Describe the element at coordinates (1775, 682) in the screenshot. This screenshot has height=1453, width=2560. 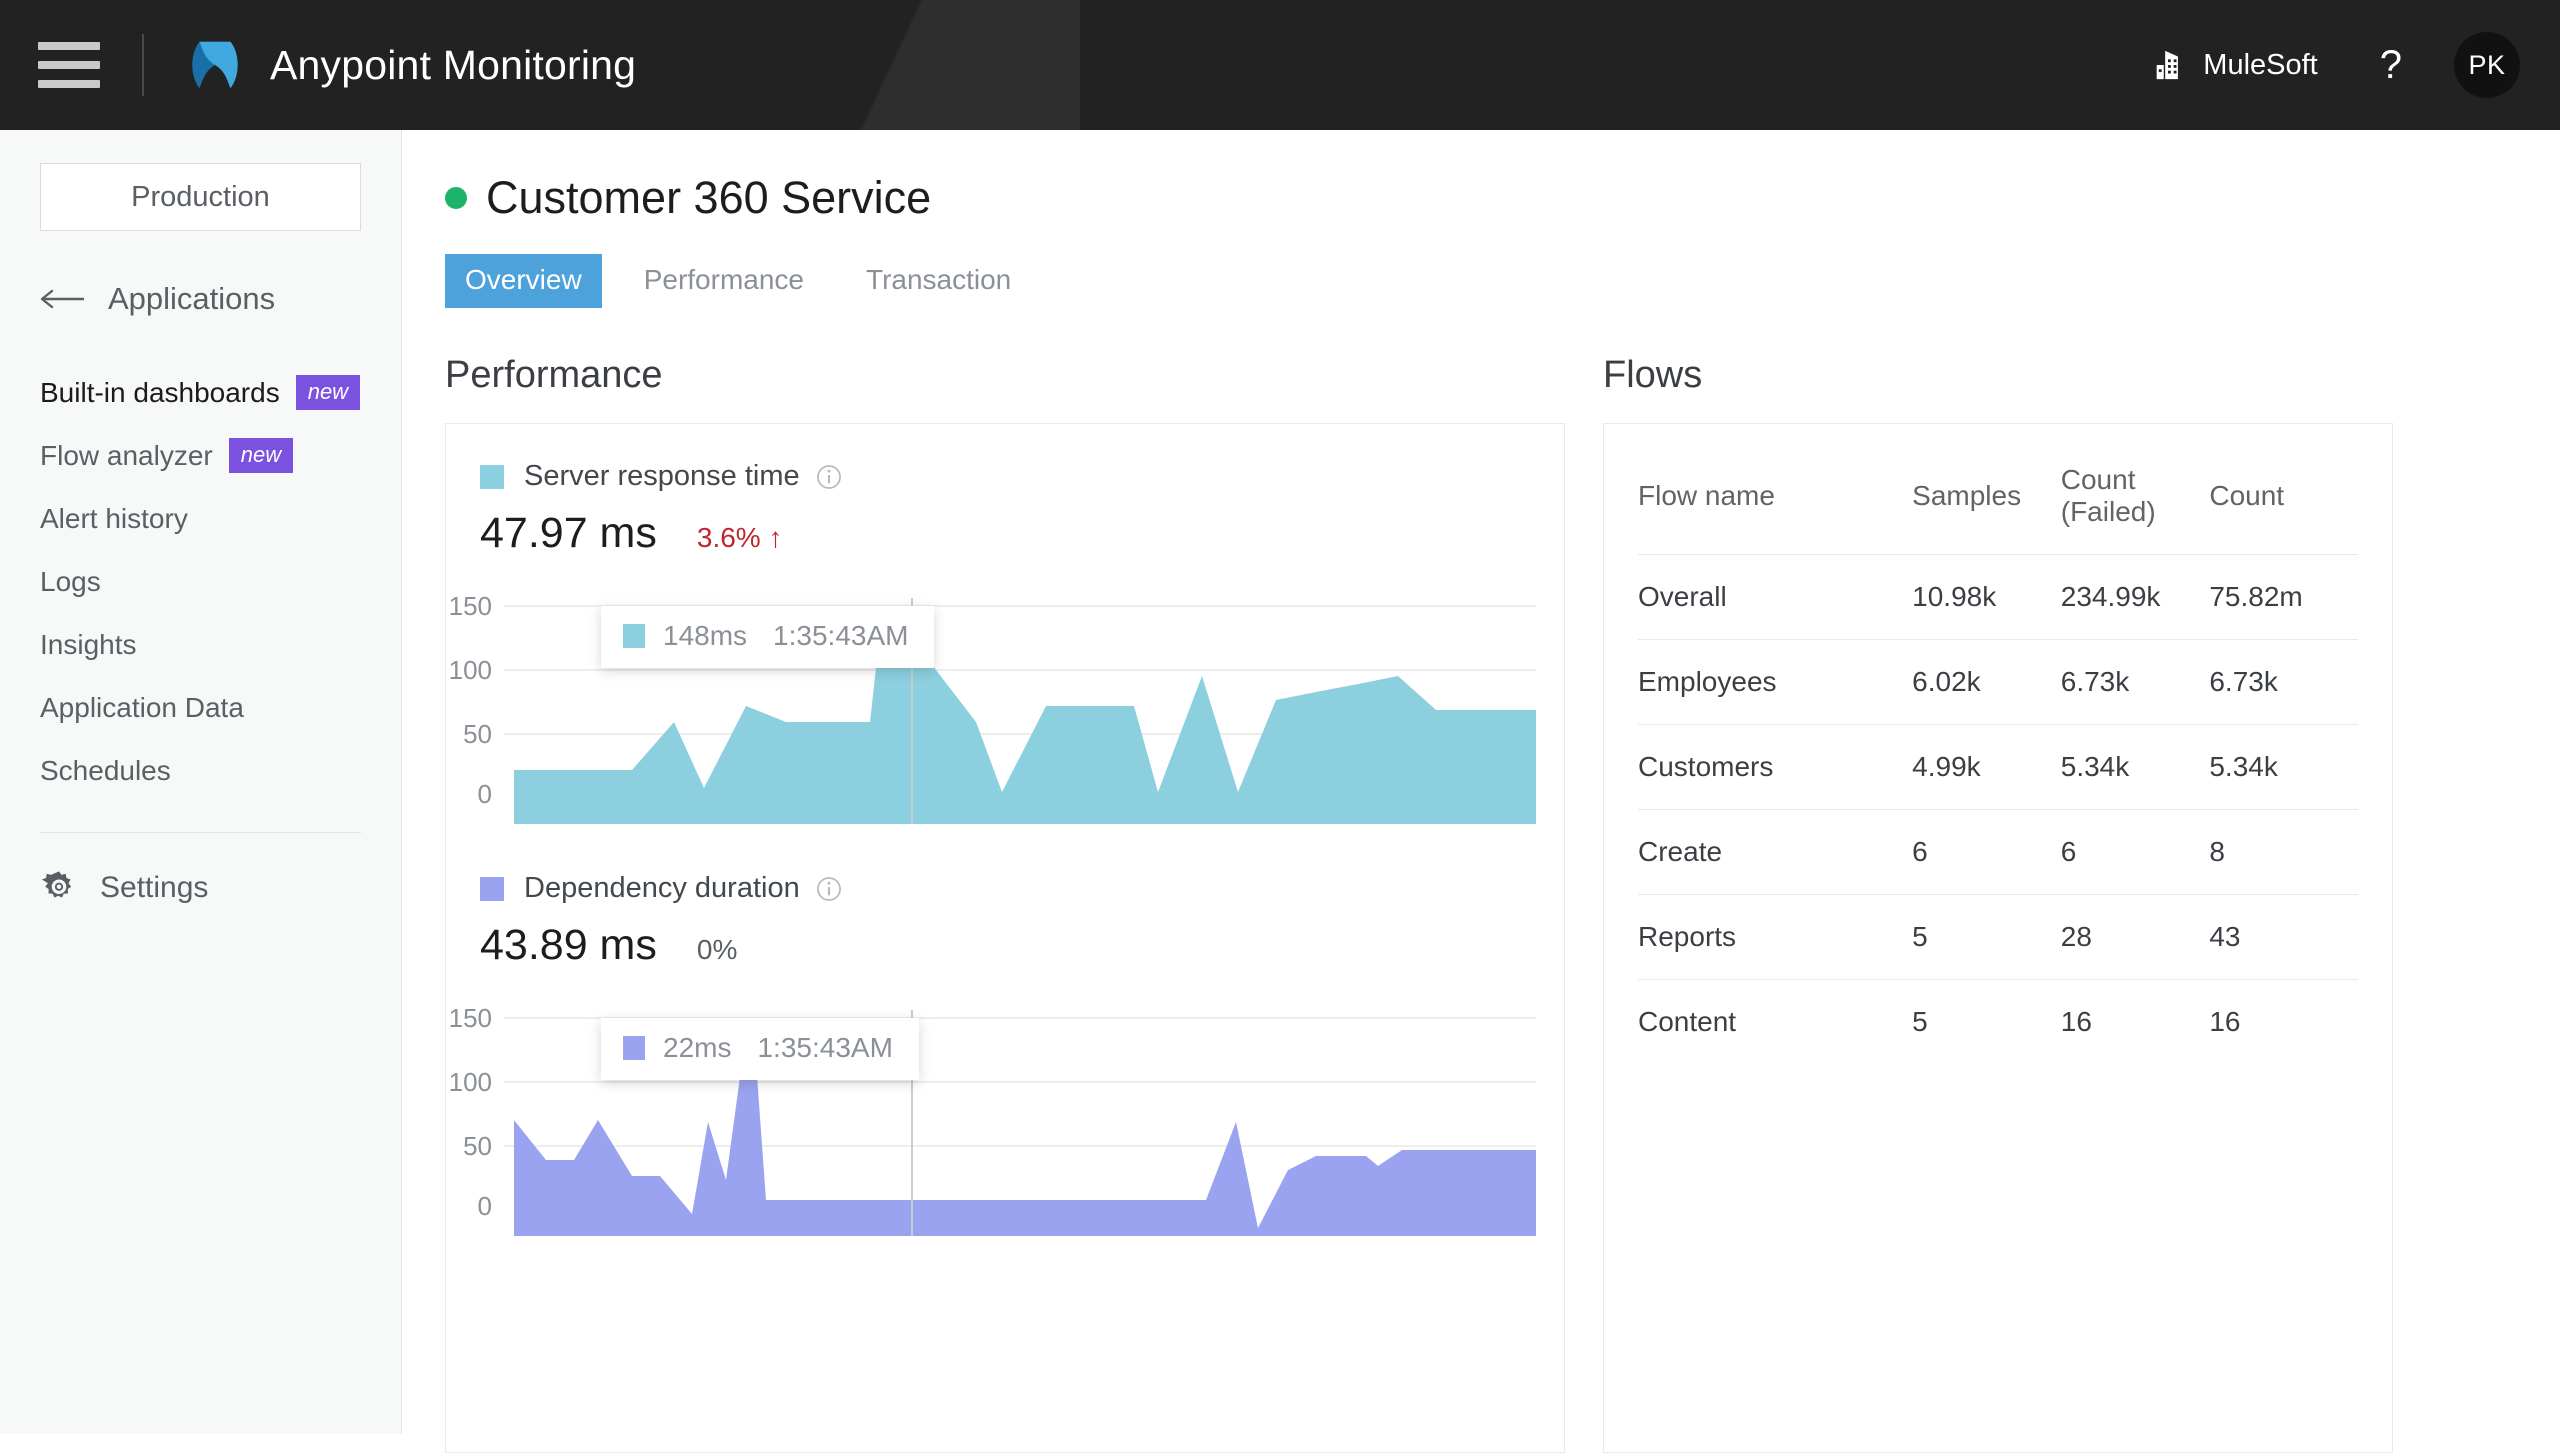
I see `cell-flow-name: Employees` at that location.